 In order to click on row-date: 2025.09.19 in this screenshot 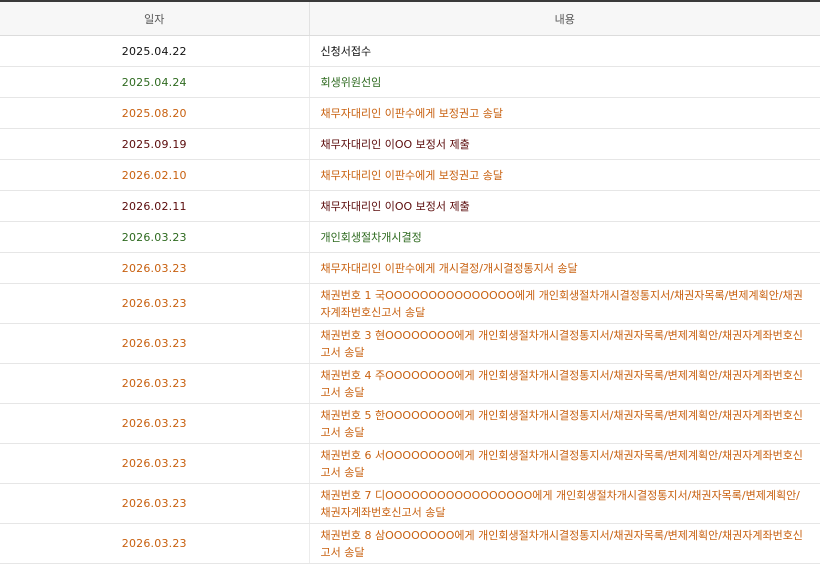, I will do `click(155, 144)`.